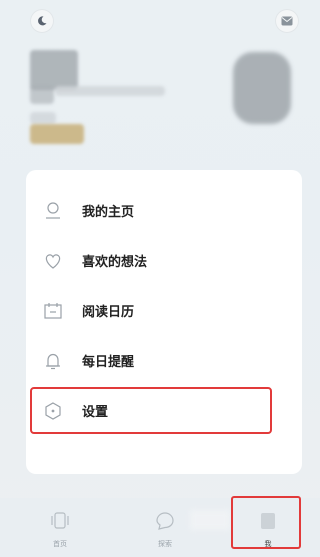 This screenshot has height=557, width=320. Describe the element at coordinates (53, 210) in the screenshot. I see `person-icon` at that location.